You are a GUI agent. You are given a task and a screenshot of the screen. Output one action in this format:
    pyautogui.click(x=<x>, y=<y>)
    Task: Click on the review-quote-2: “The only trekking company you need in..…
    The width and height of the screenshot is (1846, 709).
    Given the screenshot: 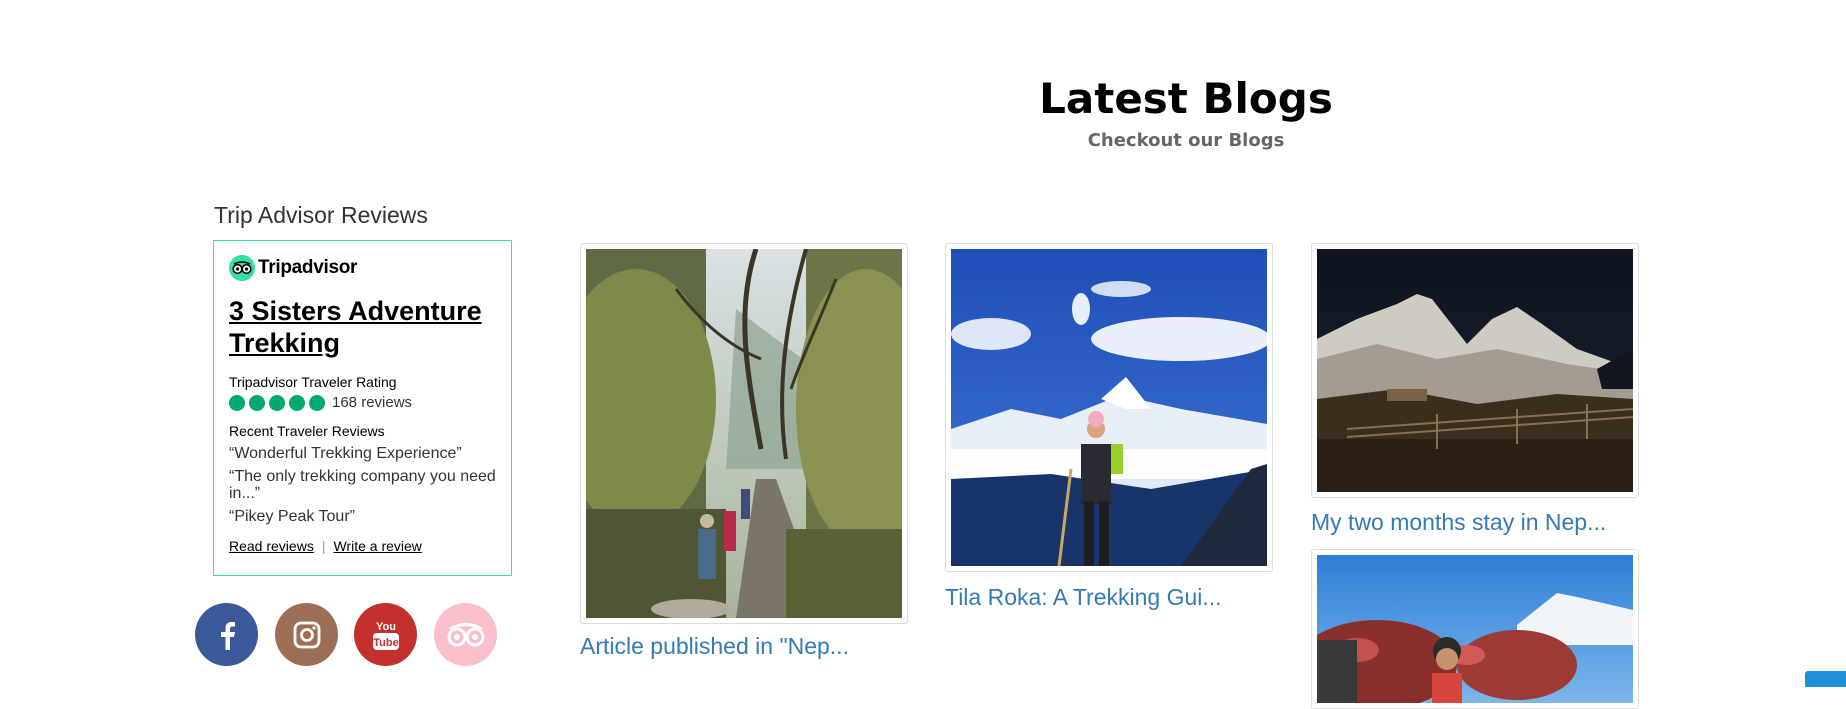 What is the action you would take?
    pyautogui.click(x=362, y=485)
    